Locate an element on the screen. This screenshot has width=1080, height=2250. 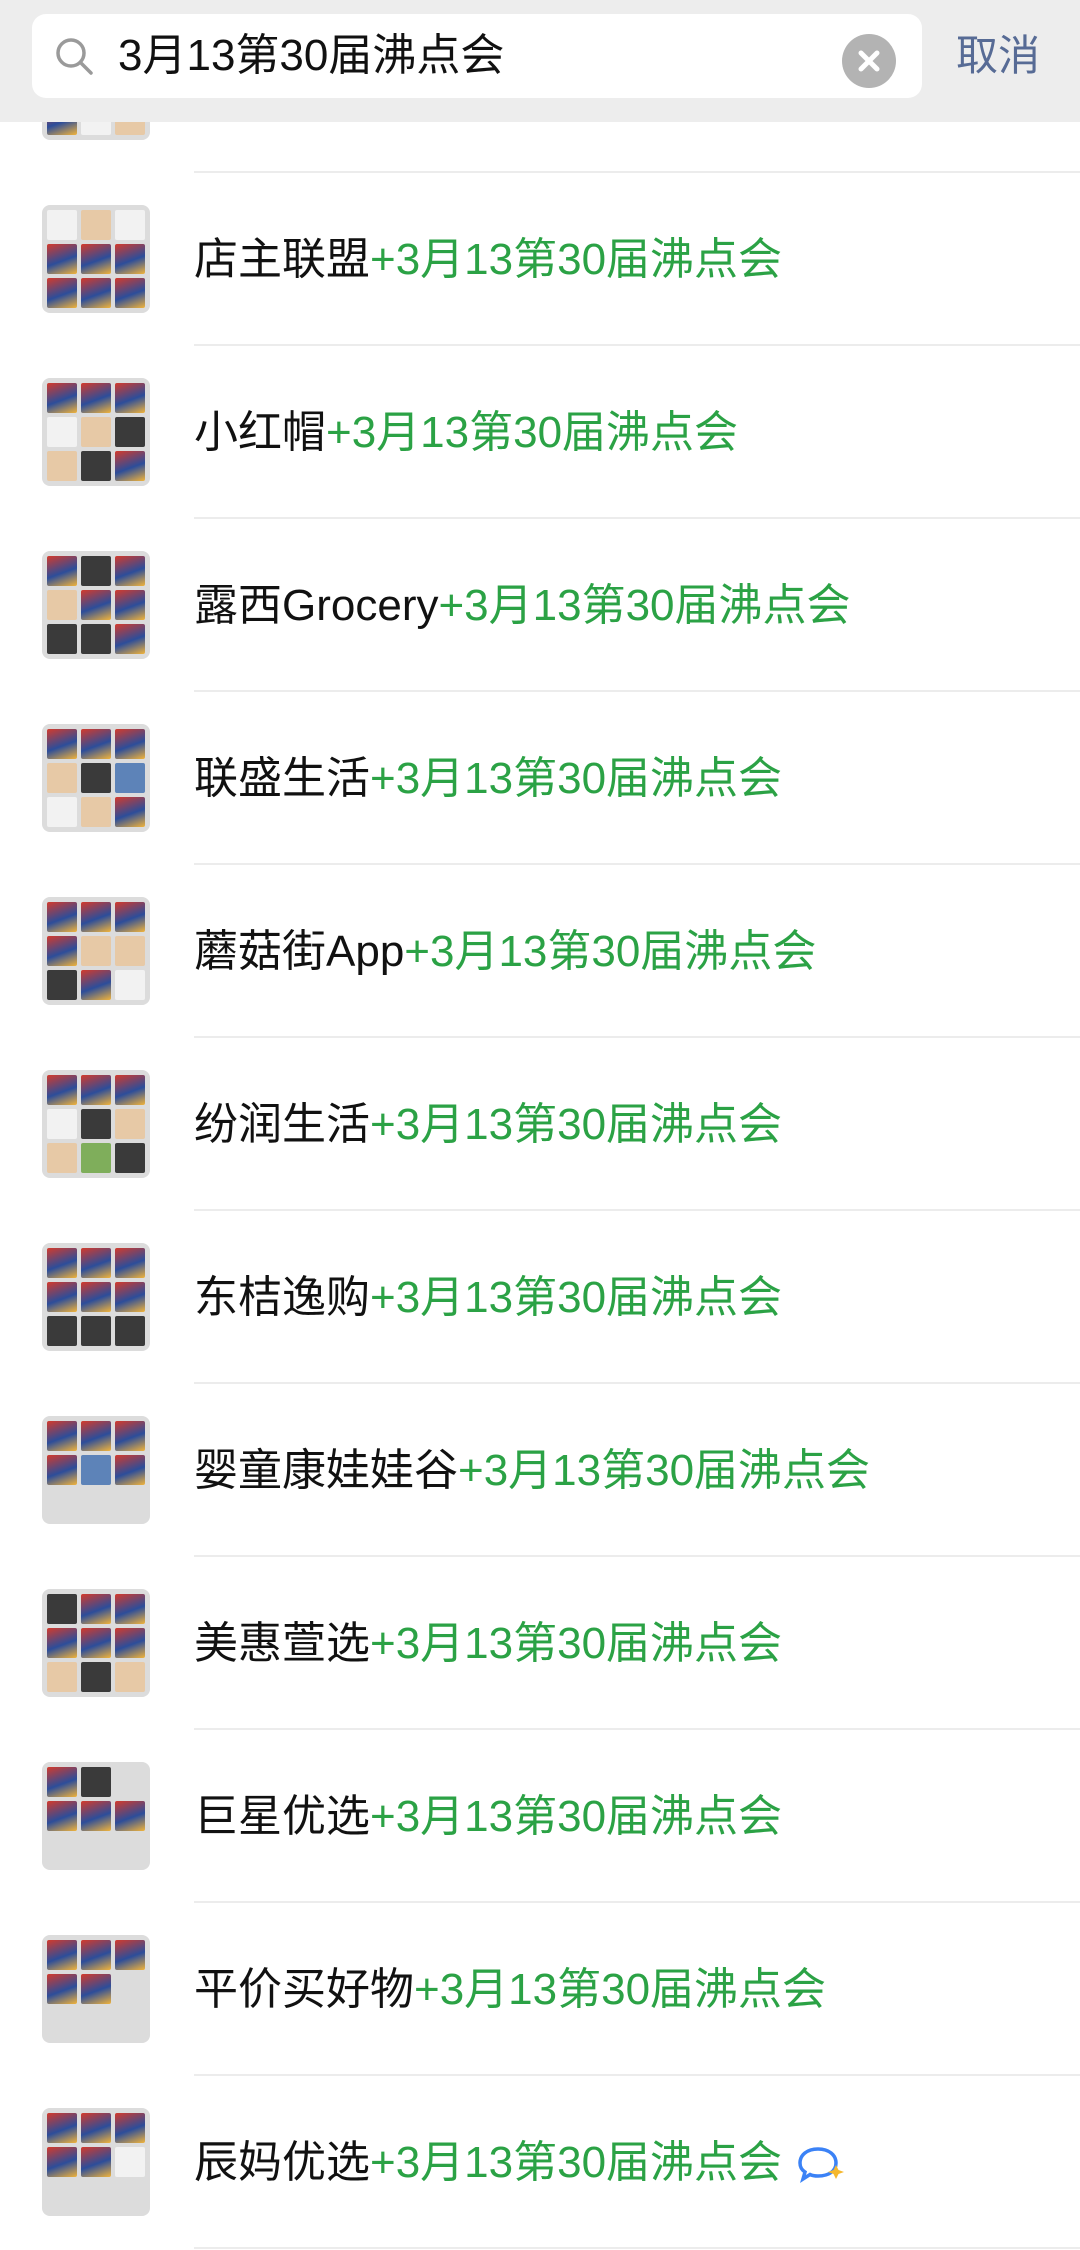
list-item: 纷润生活+3月13第30届沸点会 is located at coordinates (540, 1124).